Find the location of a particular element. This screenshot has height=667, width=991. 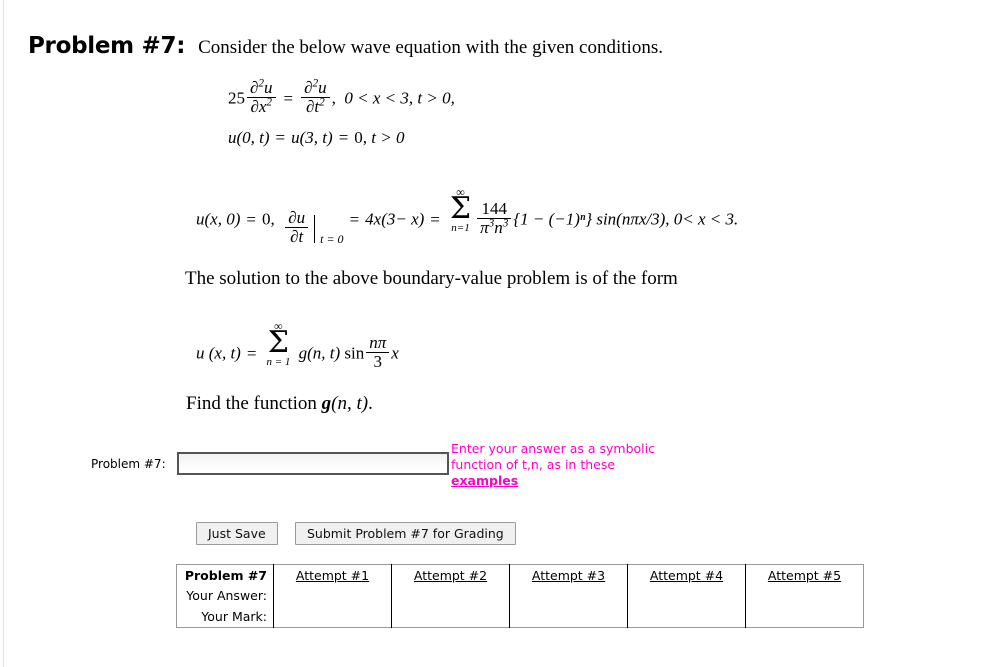

attempt-column-header-5: Attempt #5 is located at coordinates (805, 575).